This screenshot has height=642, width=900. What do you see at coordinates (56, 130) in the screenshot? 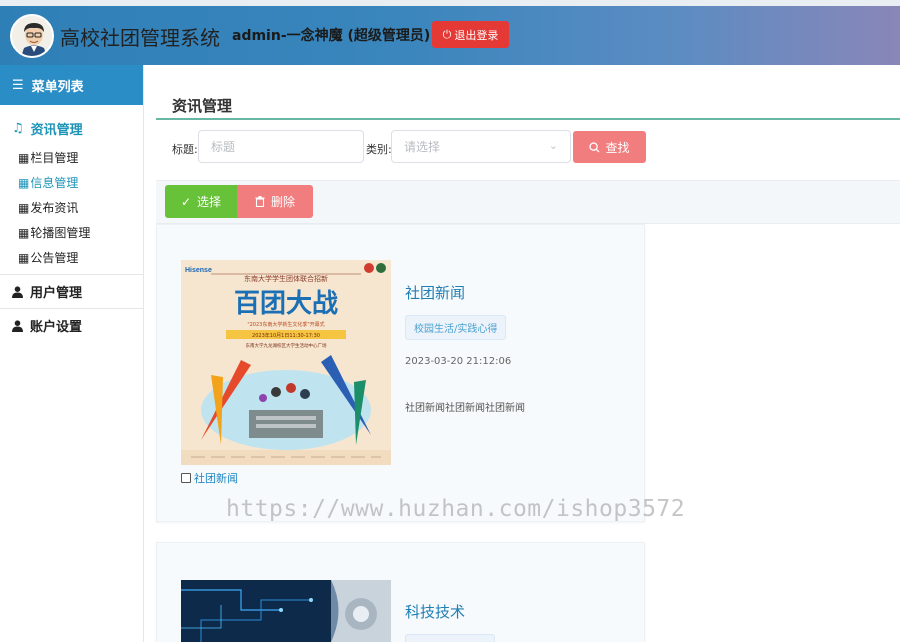
I see `sidebar-group-label: 资讯管理` at bounding box center [56, 130].